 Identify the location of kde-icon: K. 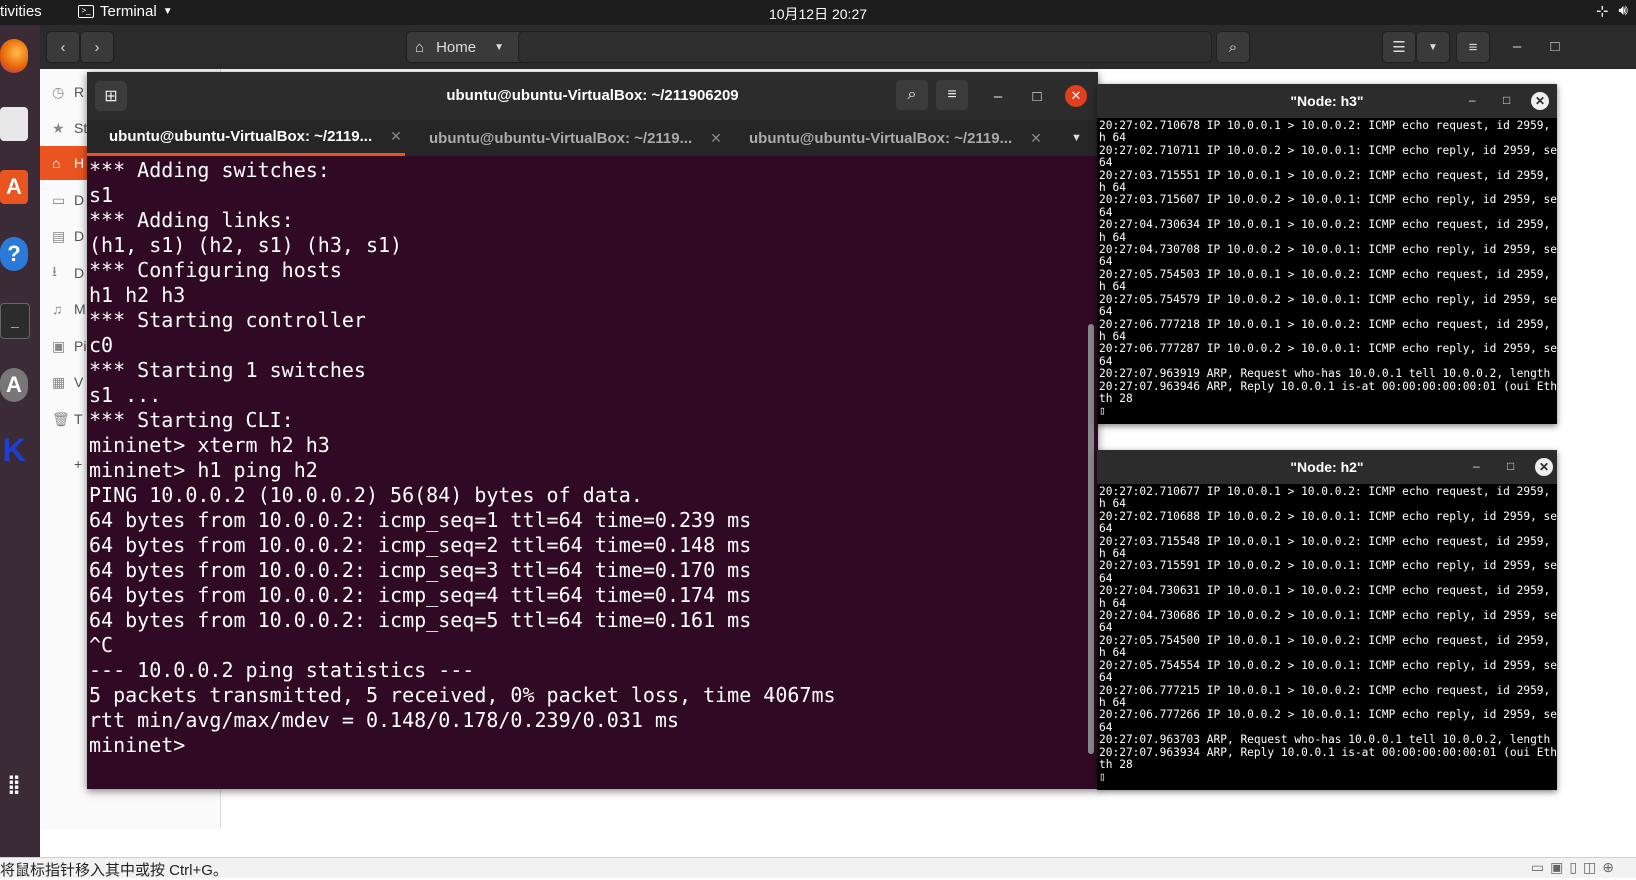
(14, 450).